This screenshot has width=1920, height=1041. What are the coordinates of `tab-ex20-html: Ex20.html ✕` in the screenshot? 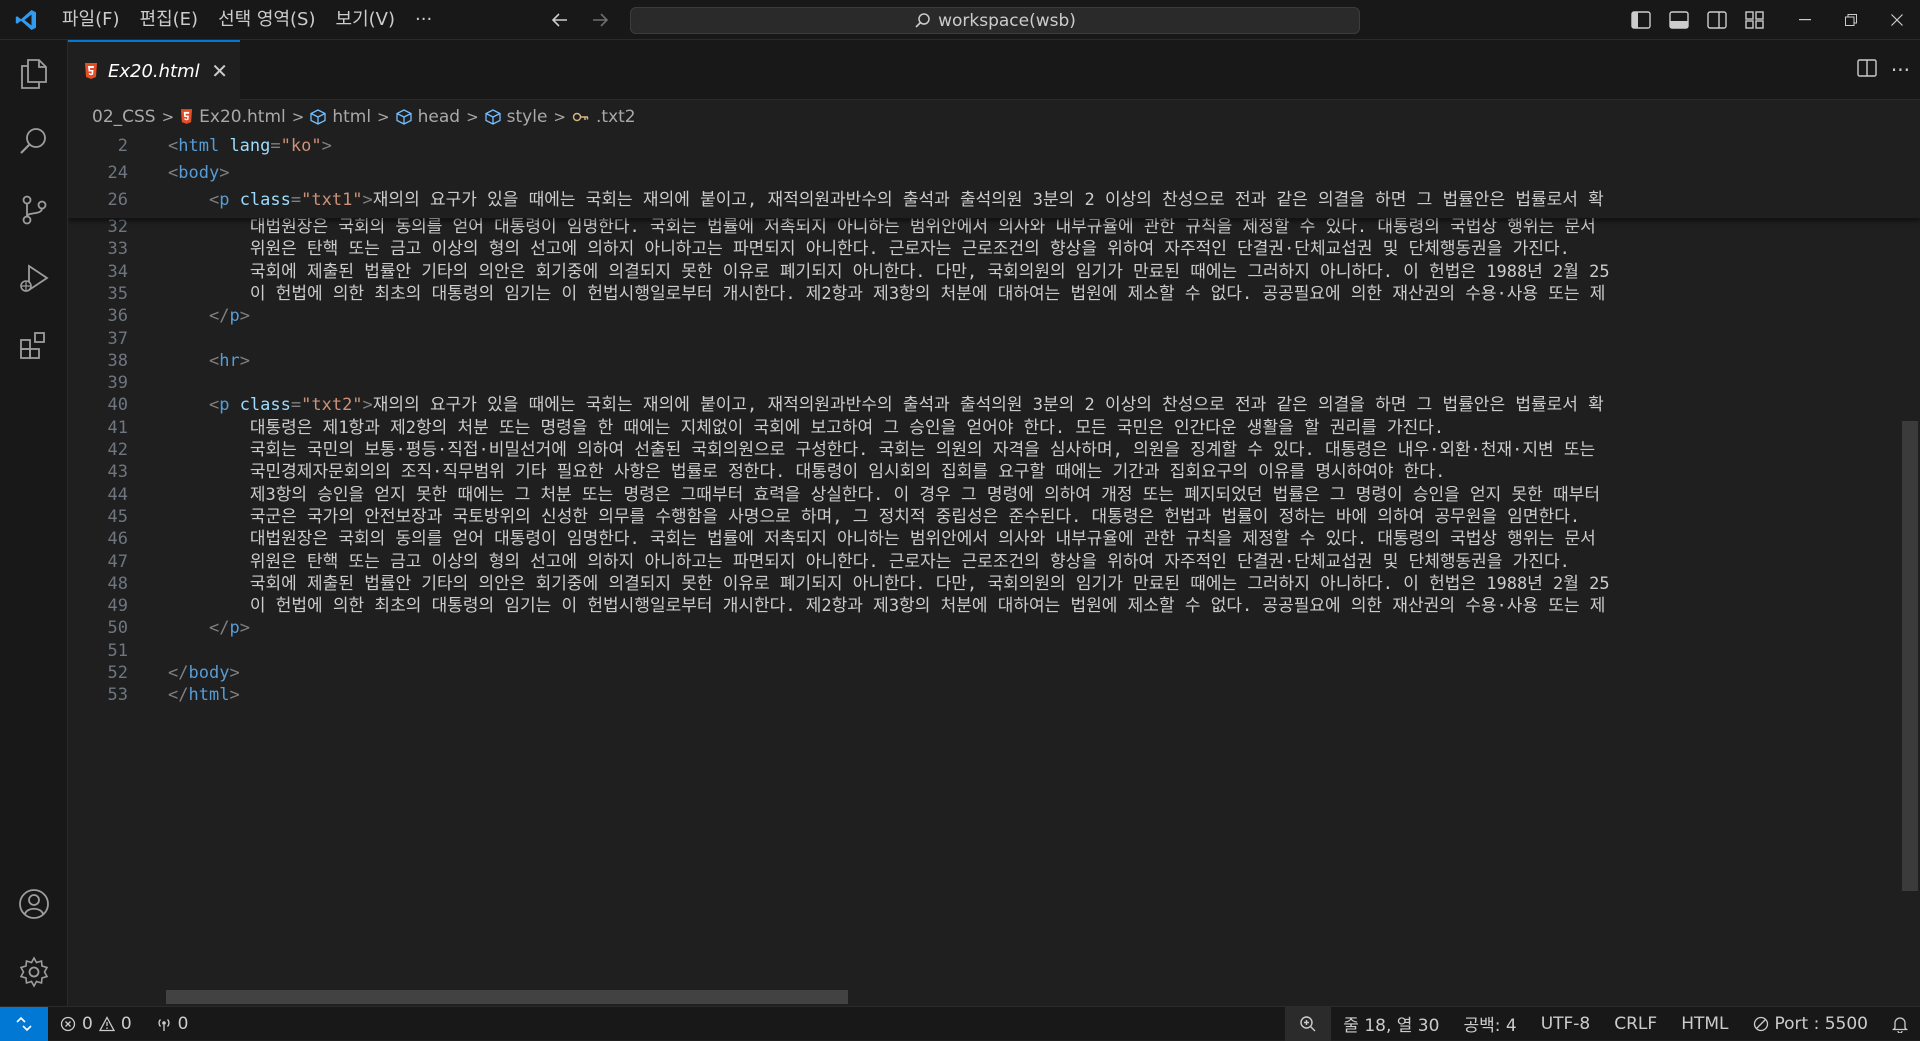 It's located at (154, 70).